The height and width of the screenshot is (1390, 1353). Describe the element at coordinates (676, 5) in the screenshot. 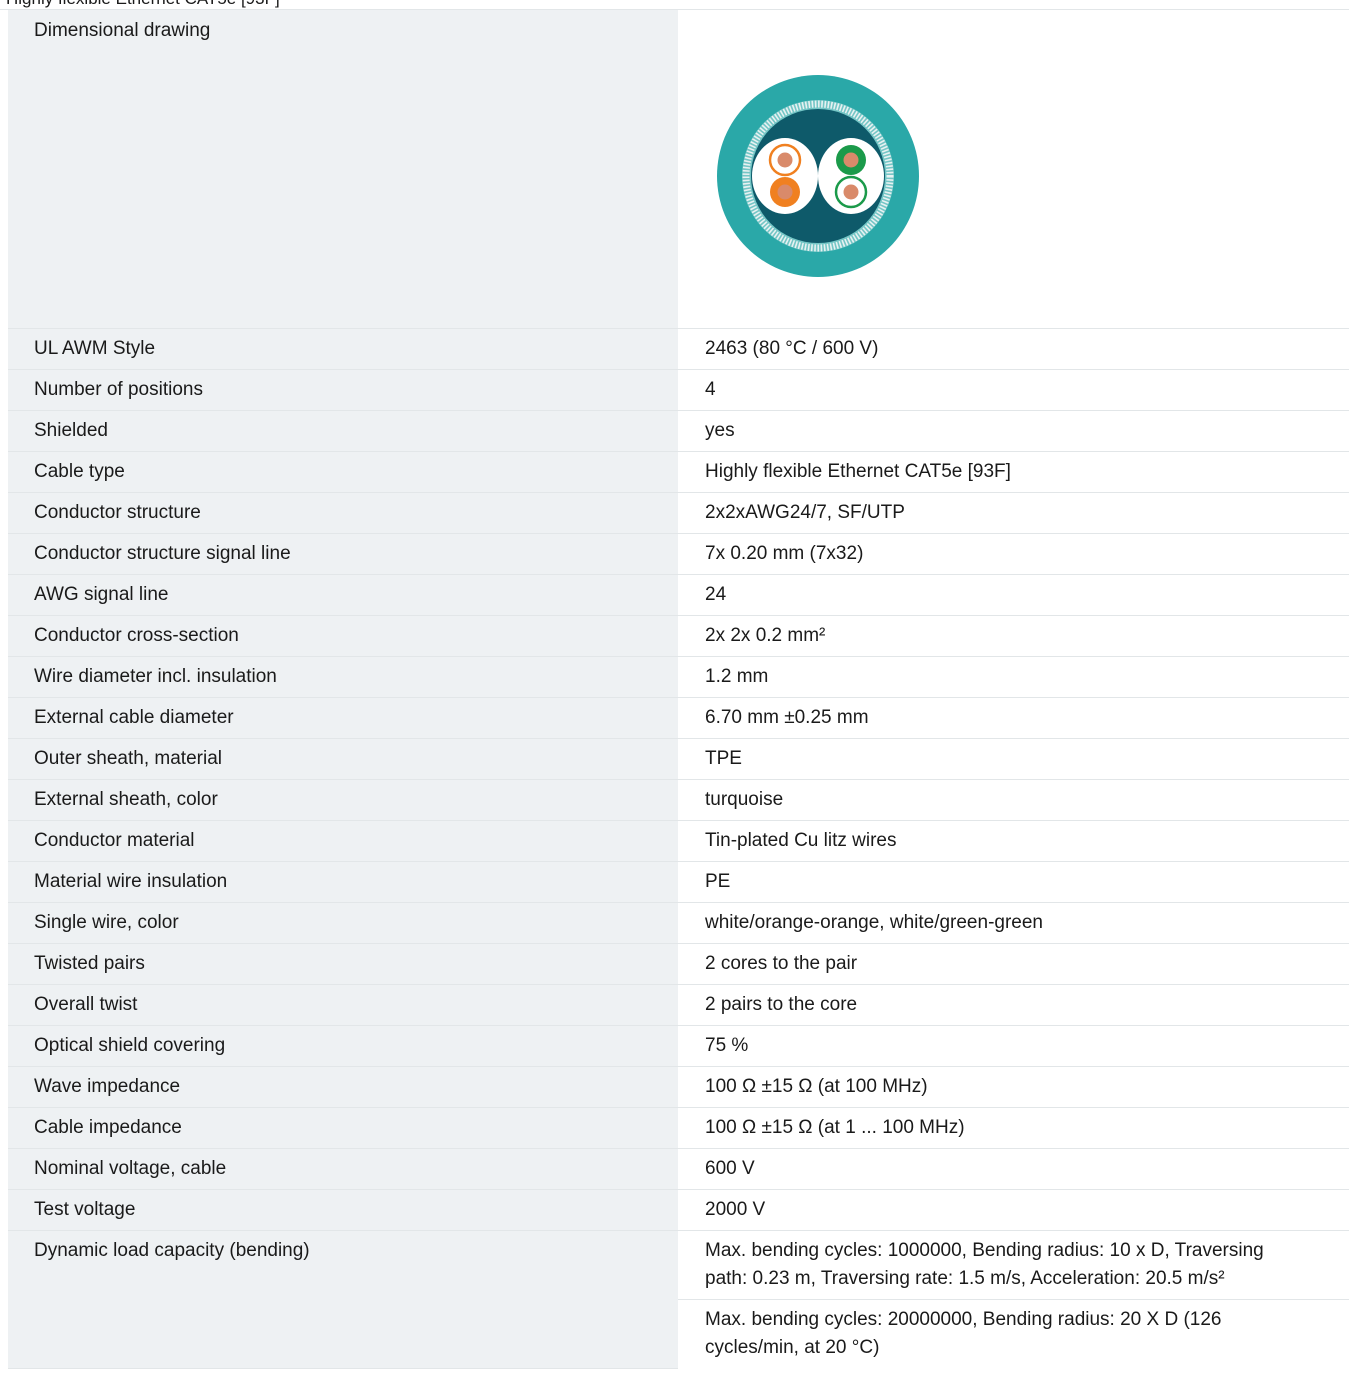

I see `previous-row-cutoff: Highly flexible Ethernet CAT5e [93F]` at that location.